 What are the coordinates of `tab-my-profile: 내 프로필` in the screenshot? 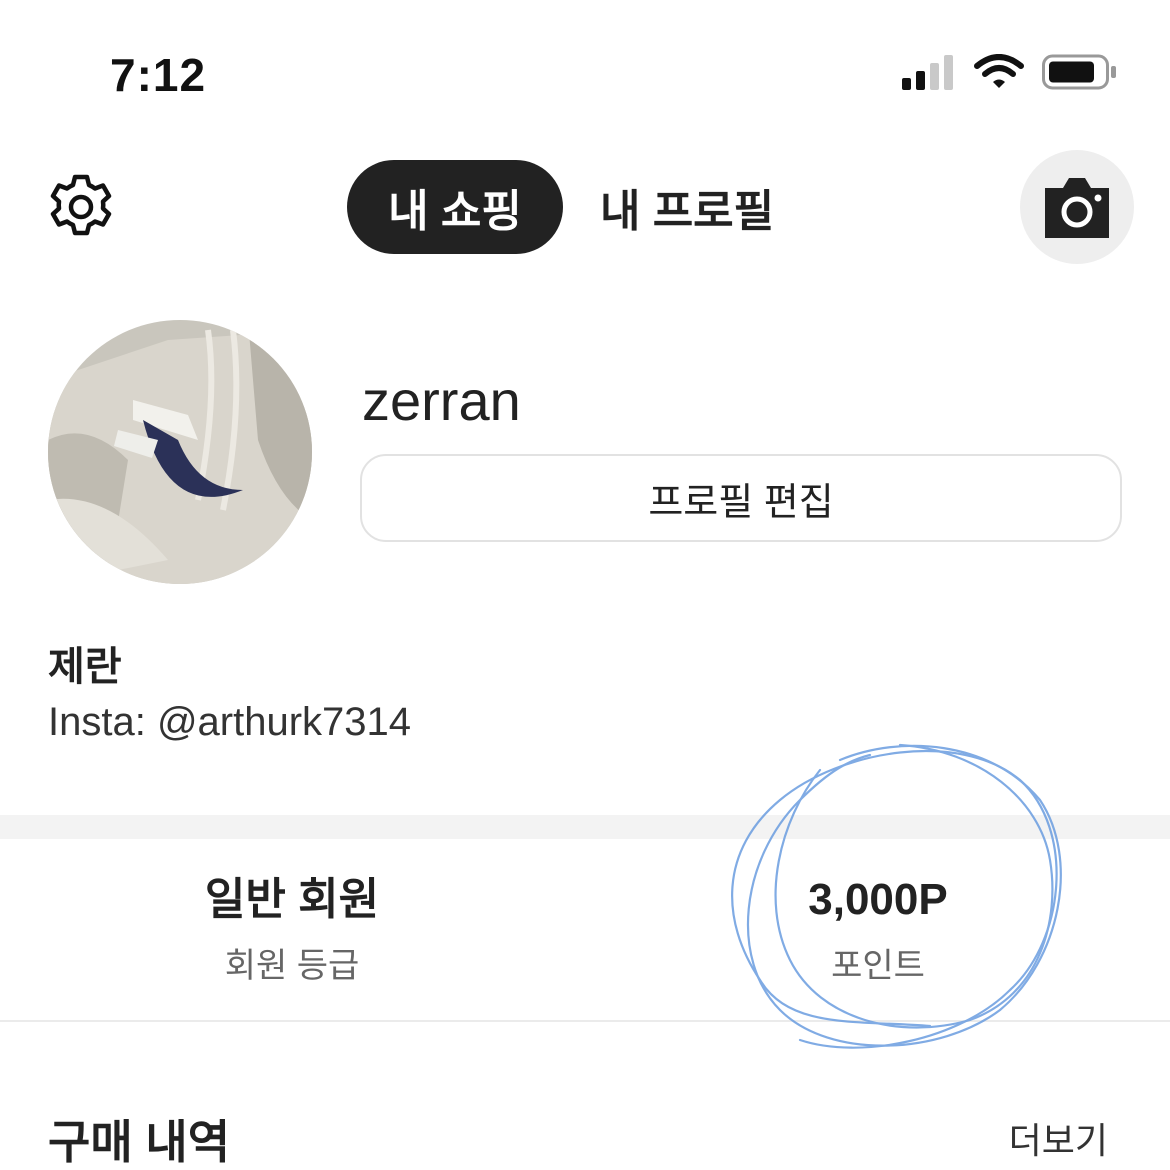 It's located at (687, 207).